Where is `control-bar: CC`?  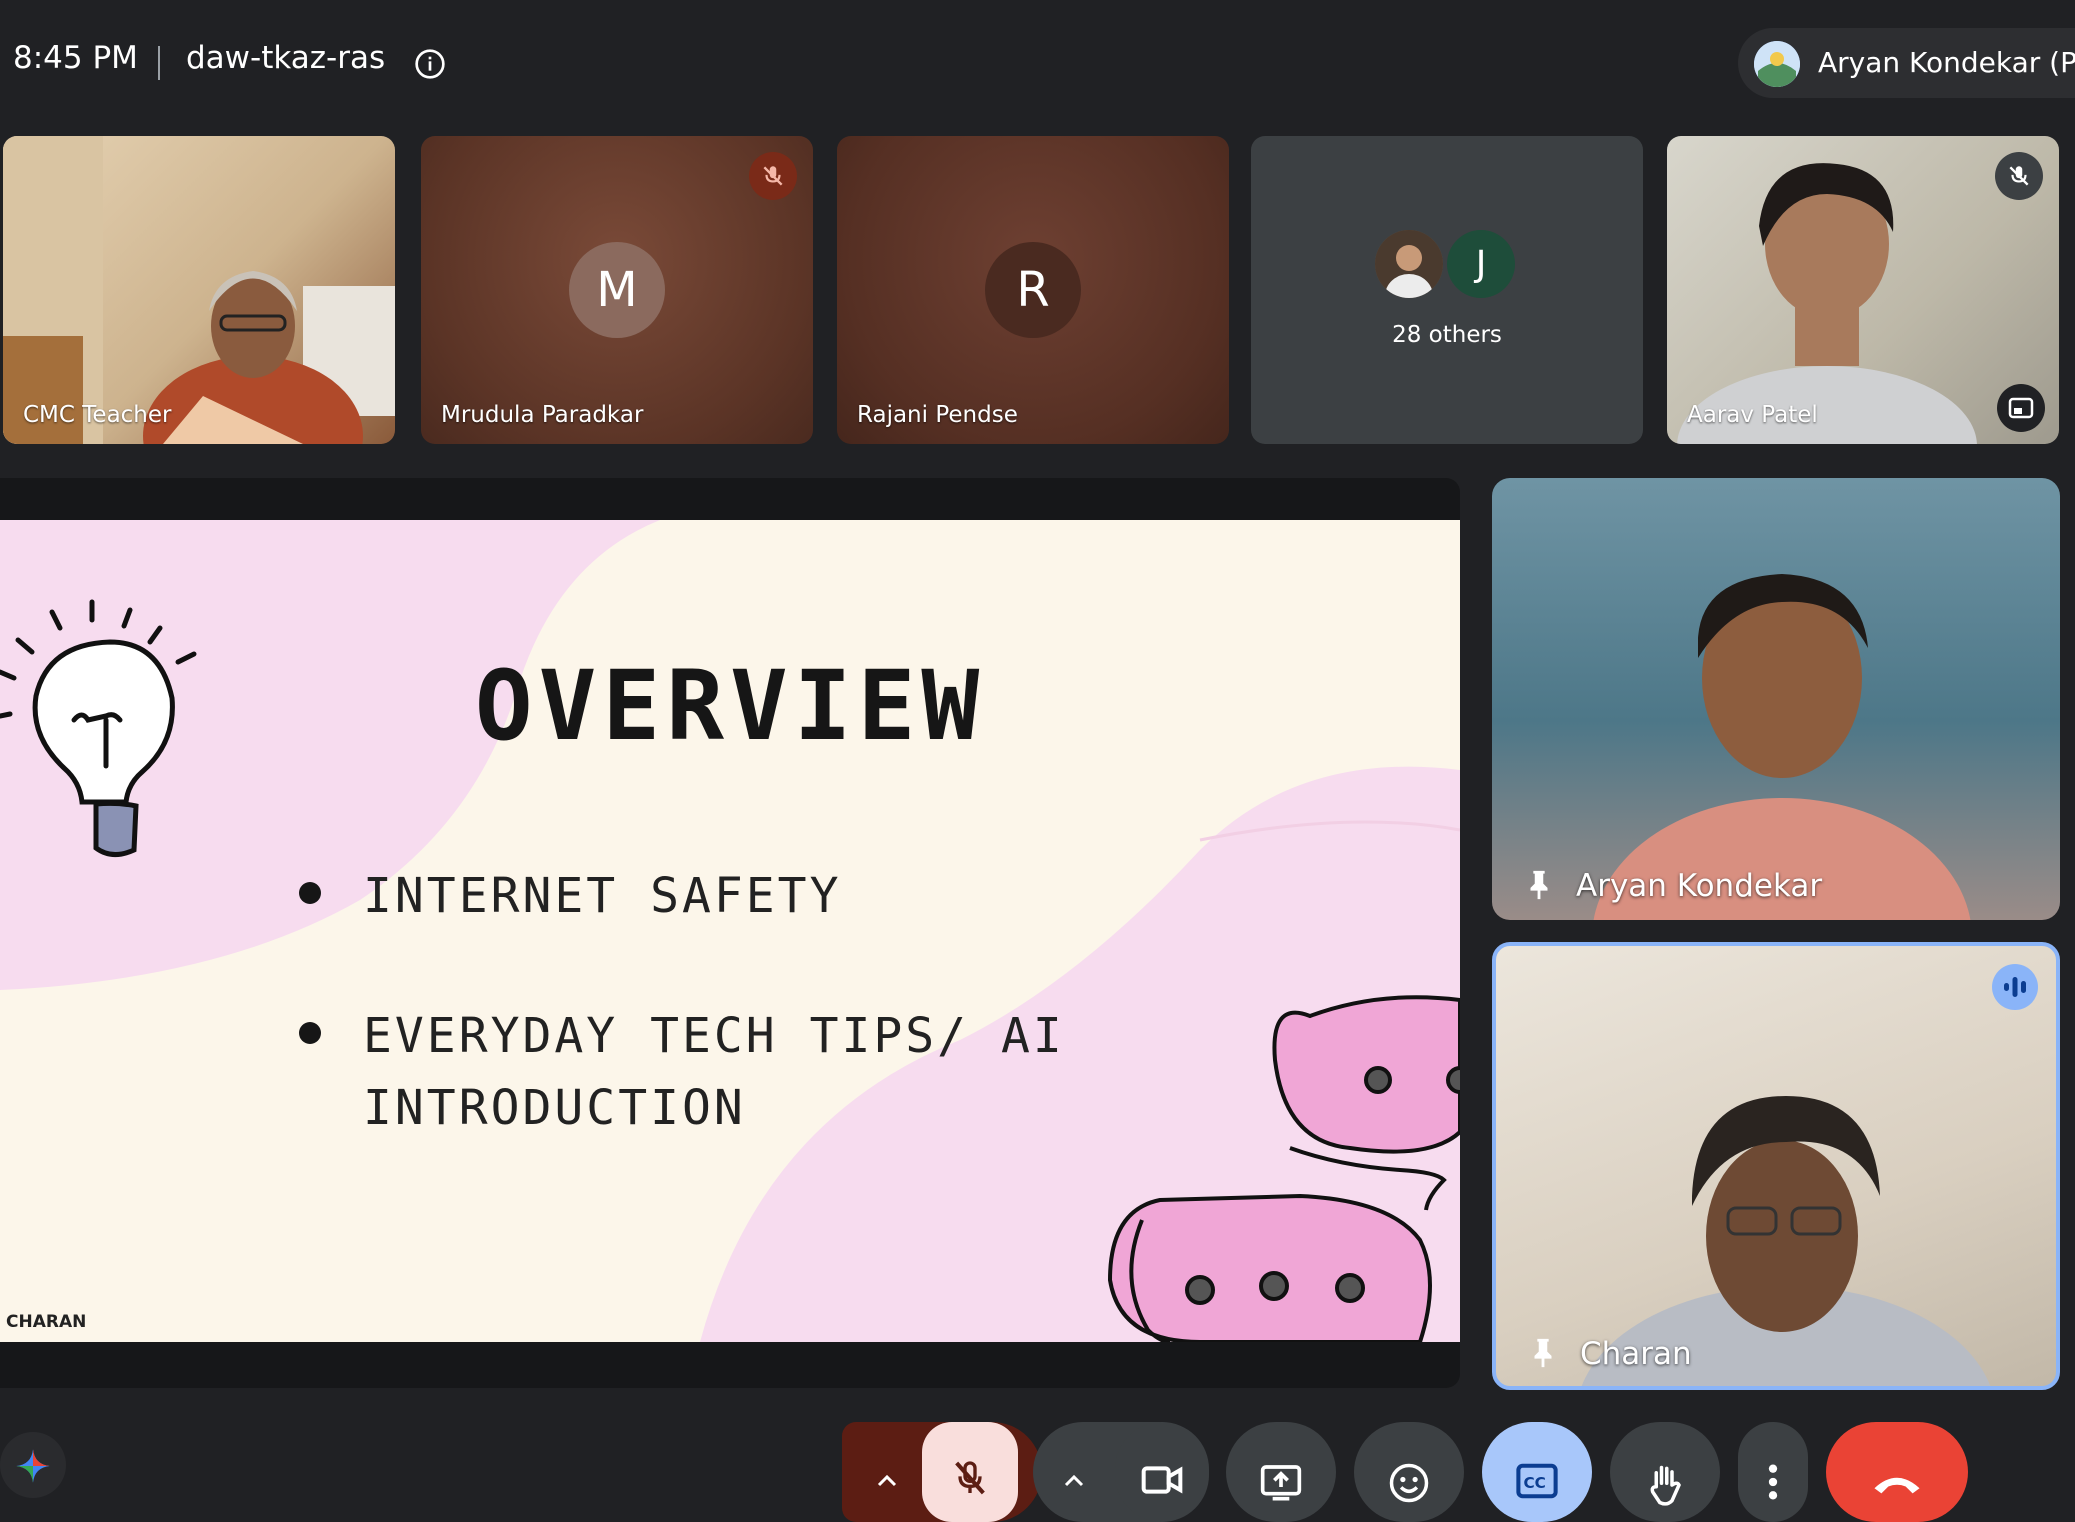 control-bar: CC is located at coordinates (1037, 1466).